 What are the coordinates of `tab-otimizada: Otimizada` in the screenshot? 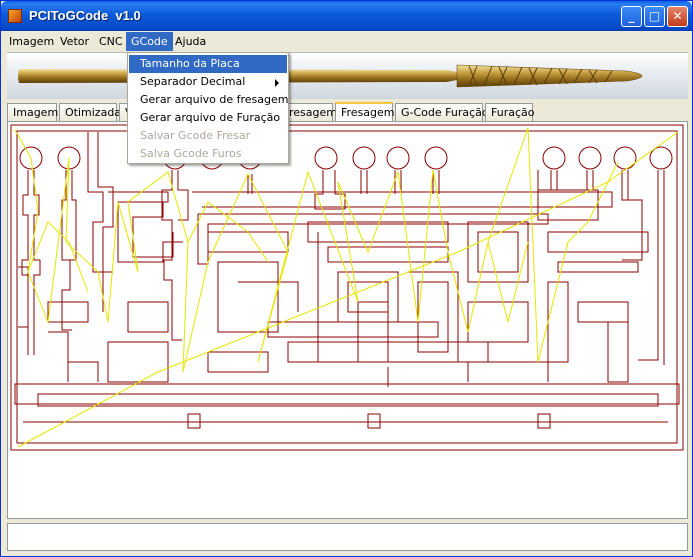 It's located at (90, 112).